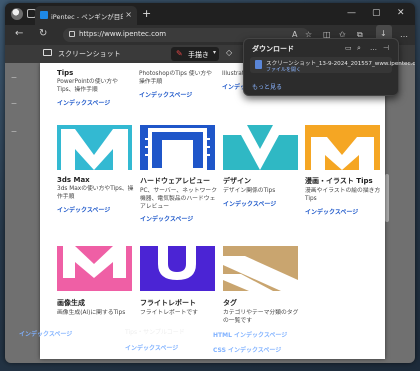 The width and height of the screenshot is (420, 371). I want to click on card-desc: カテゴリやテーマ分類のタグの一覧です, so click(261, 317).